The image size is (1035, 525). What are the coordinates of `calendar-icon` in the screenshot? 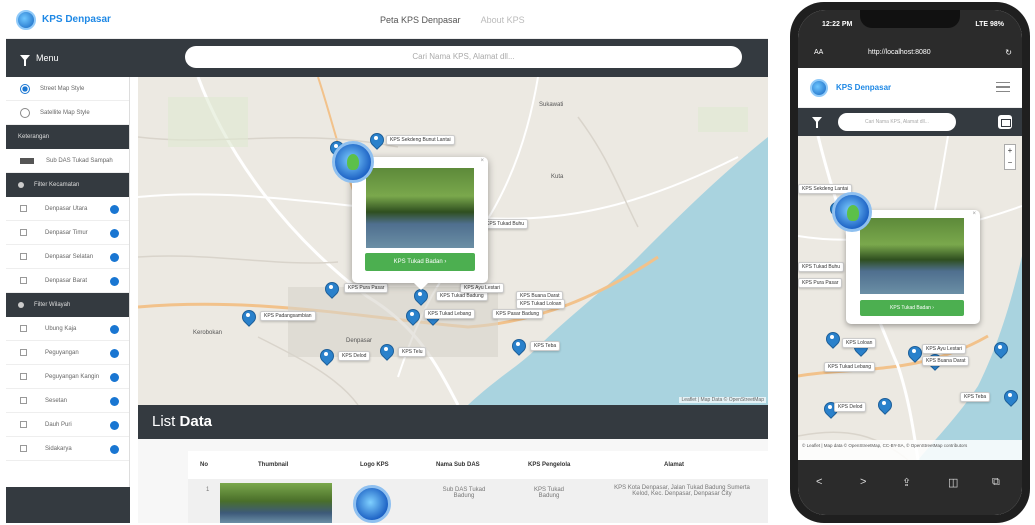 It's located at (1005, 122).